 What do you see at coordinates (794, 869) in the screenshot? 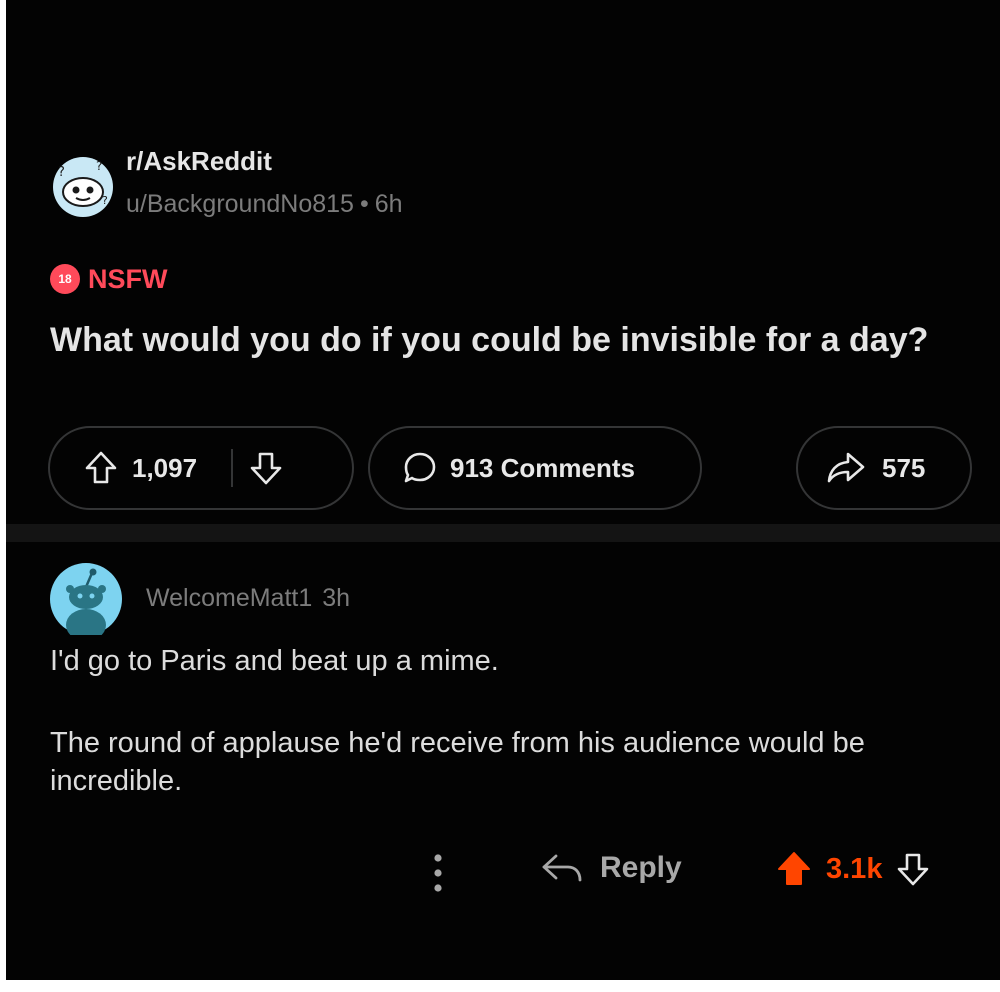
I see `arrow-up-filled-icon` at bounding box center [794, 869].